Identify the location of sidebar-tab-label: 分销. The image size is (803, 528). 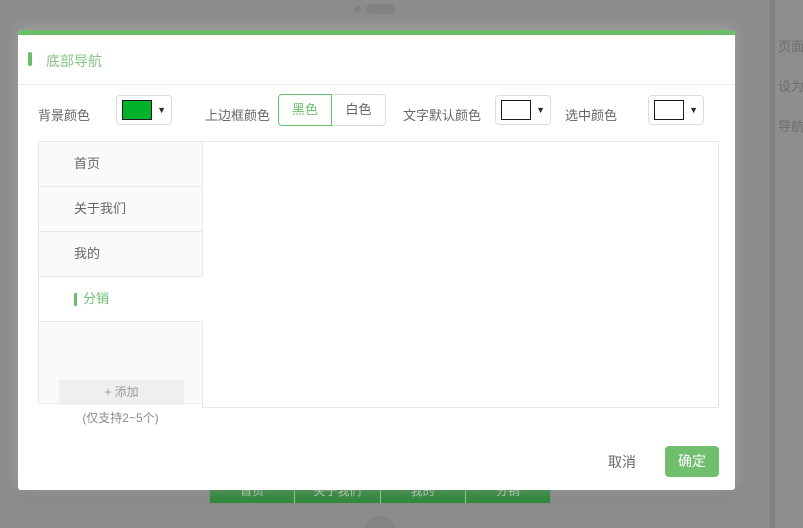
(96, 298).